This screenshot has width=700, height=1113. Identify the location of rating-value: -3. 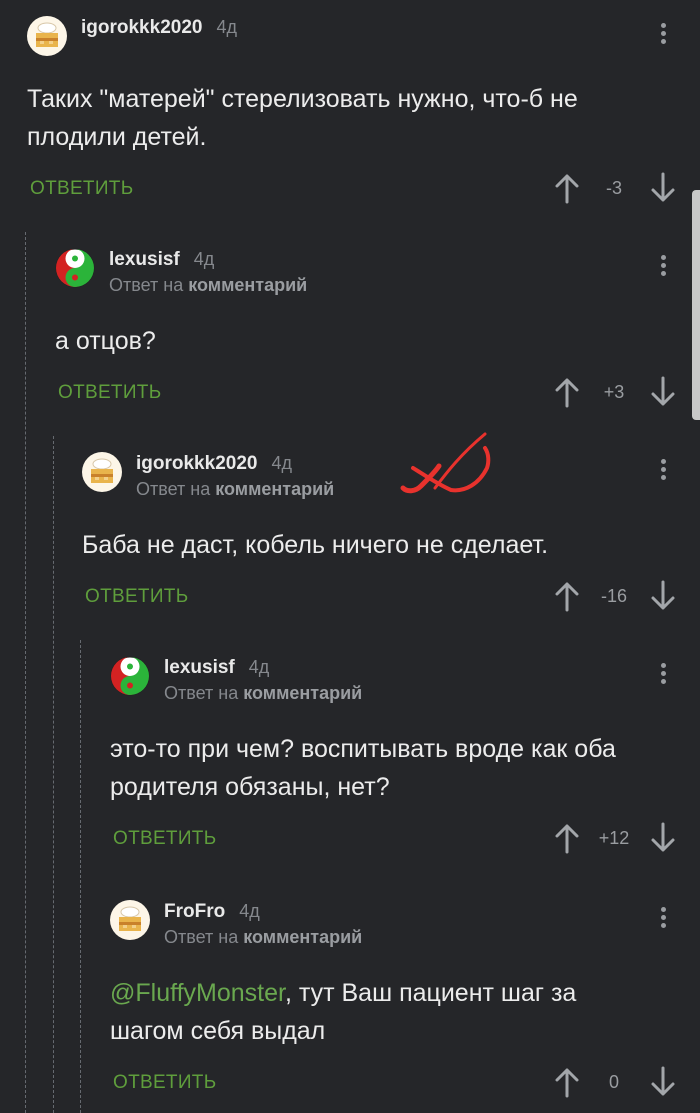
(613, 188).